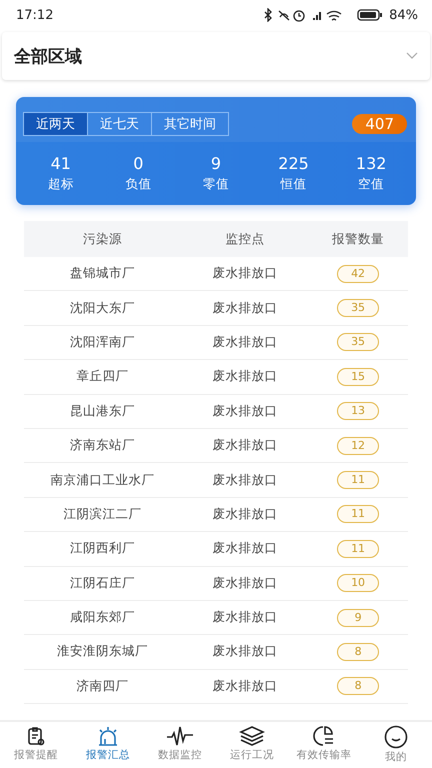 This screenshot has width=432, height=768. What do you see at coordinates (103, 651) in the screenshot?
I see `source-cell-text: 淮安淮阴东城厂` at bounding box center [103, 651].